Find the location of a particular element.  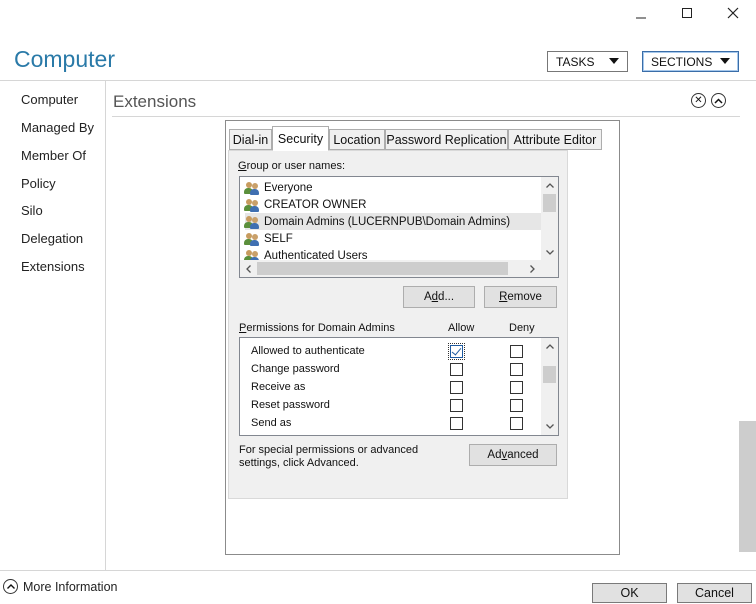

permission-name: Allowed to authenticate is located at coordinates (308, 351).